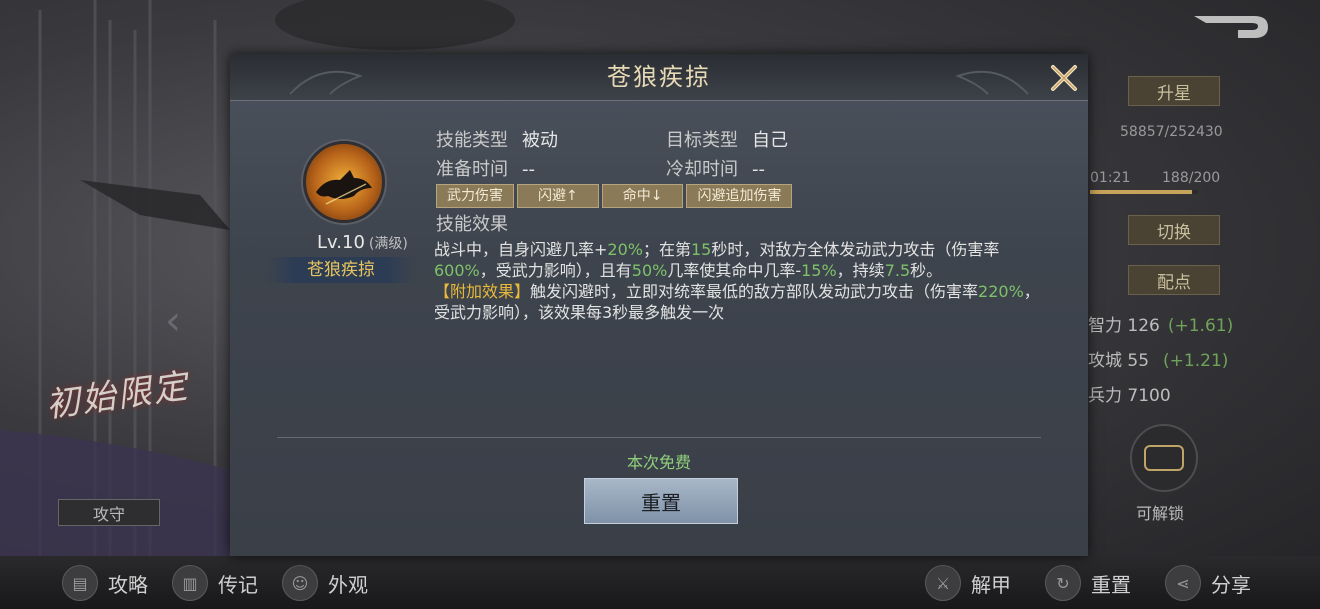 The height and width of the screenshot is (609, 1320). I want to click on effect-text: ，受武力影响），且有, so click(555, 270).